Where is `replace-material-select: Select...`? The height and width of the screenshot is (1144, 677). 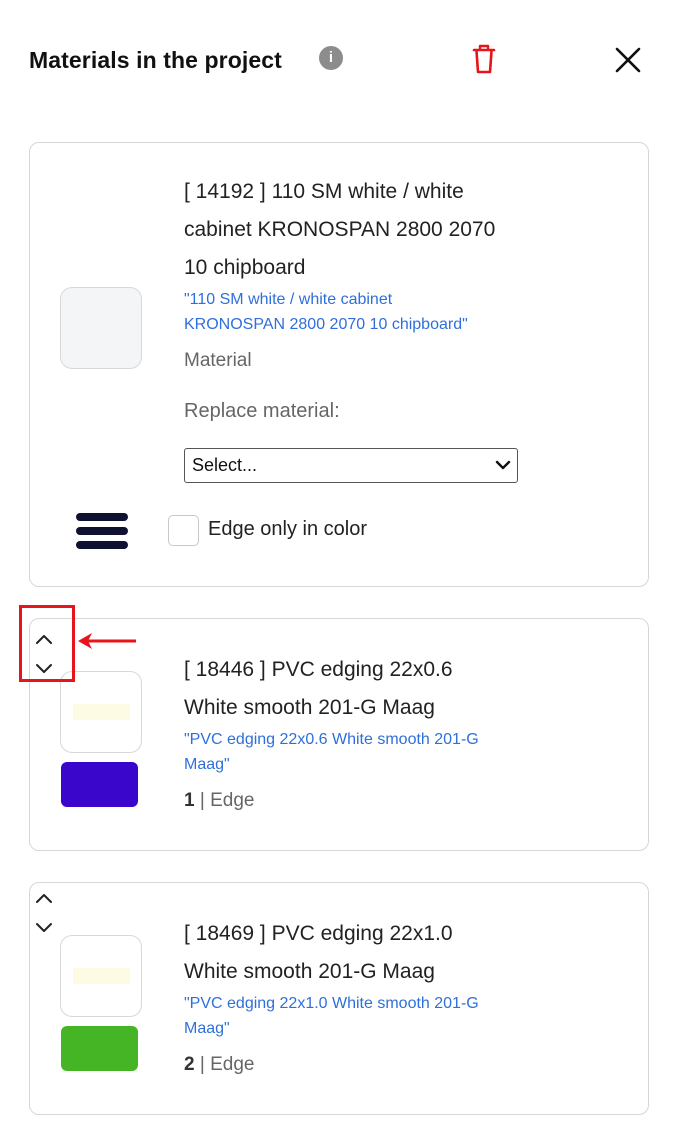
replace-material-select: Select... is located at coordinates (351, 465).